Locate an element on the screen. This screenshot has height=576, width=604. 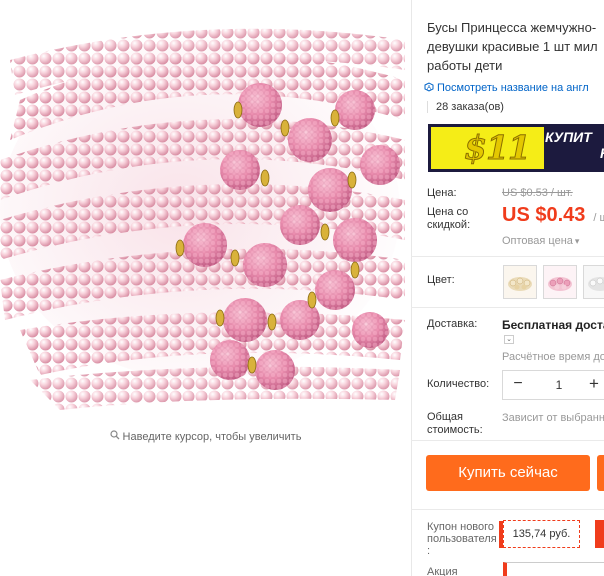
quantity-stepper: − 1 + is located at coordinates (553, 385).